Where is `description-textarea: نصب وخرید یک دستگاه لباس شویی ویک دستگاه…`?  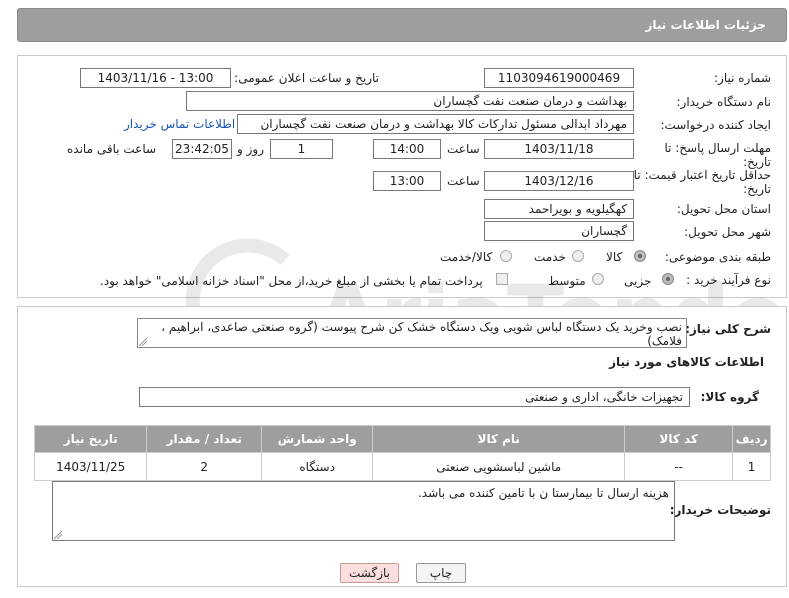
description-textarea: نصب وخرید یک دستگاه لباس شویی ویک دستگاه… is located at coordinates (412, 333).